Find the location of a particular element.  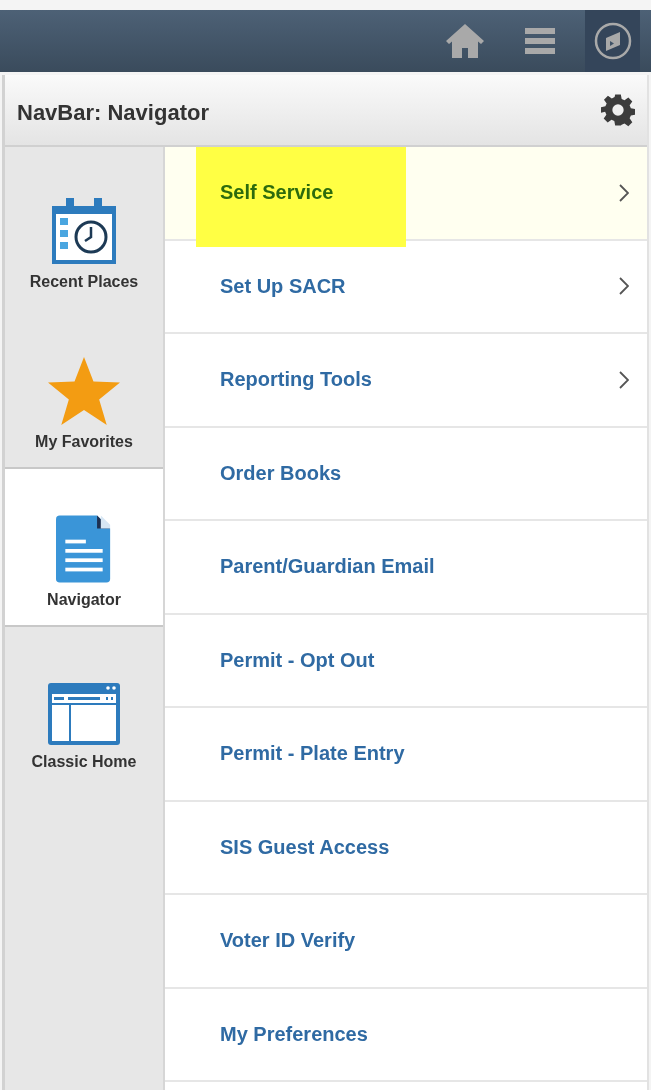

menu-item: Permit - Plate Entry is located at coordinates (406, 755).